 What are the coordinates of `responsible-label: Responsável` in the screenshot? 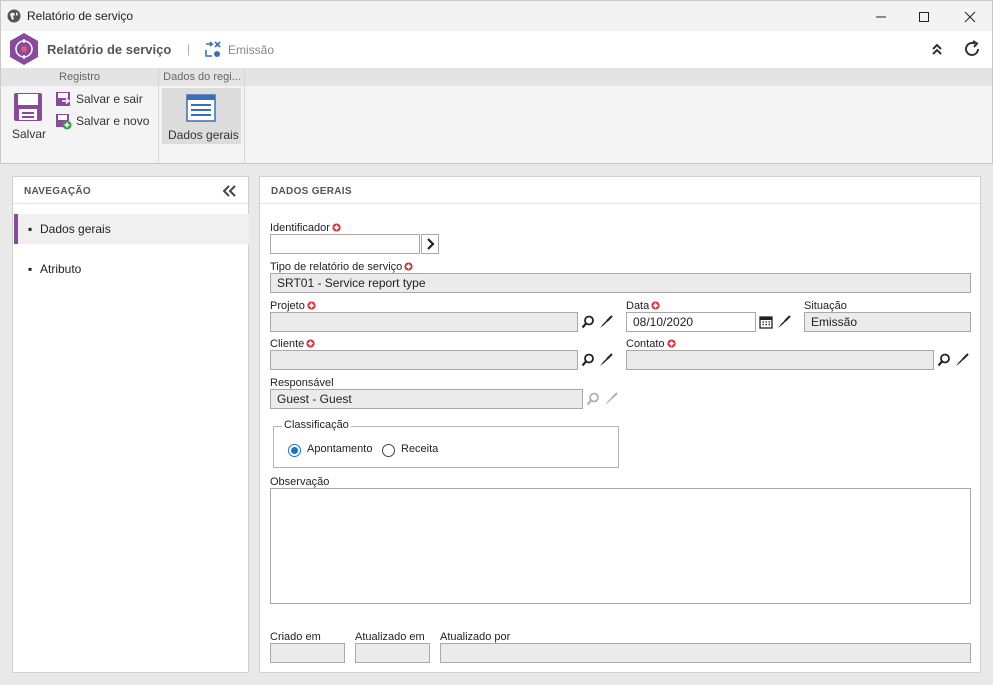 It's located at (302, 383).